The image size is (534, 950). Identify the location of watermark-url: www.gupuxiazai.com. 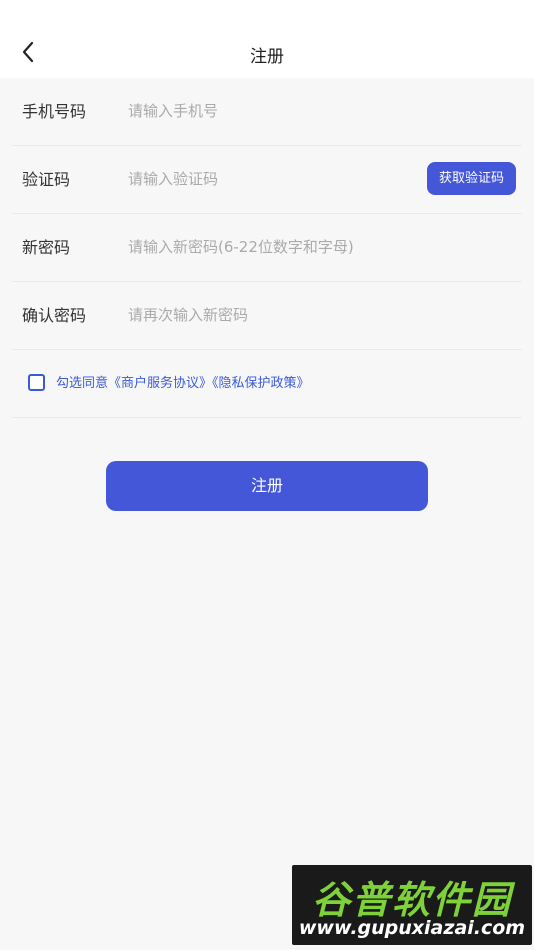
(412, 928).